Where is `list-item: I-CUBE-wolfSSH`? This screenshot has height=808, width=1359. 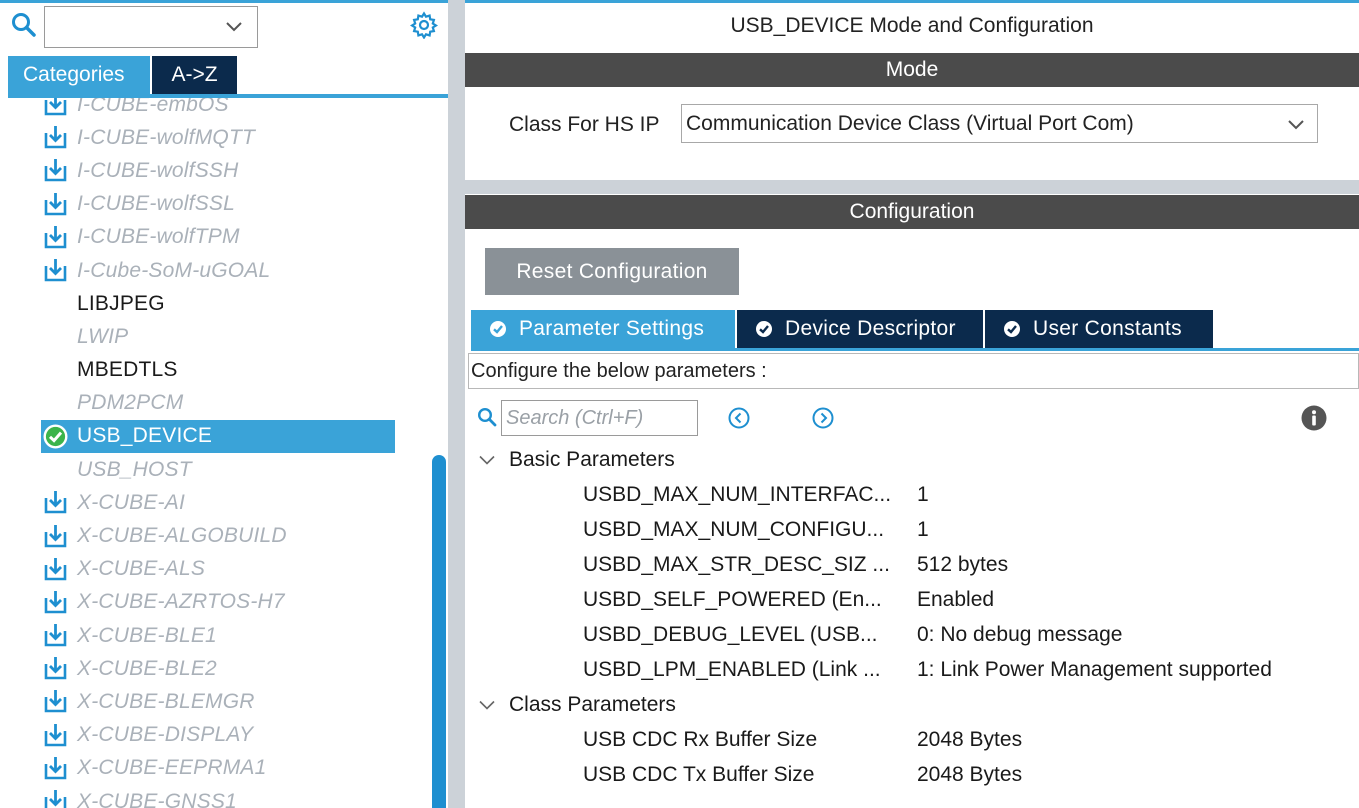
list-item: I-CUBE-wolfSSH is located at coordinates (215, 170).